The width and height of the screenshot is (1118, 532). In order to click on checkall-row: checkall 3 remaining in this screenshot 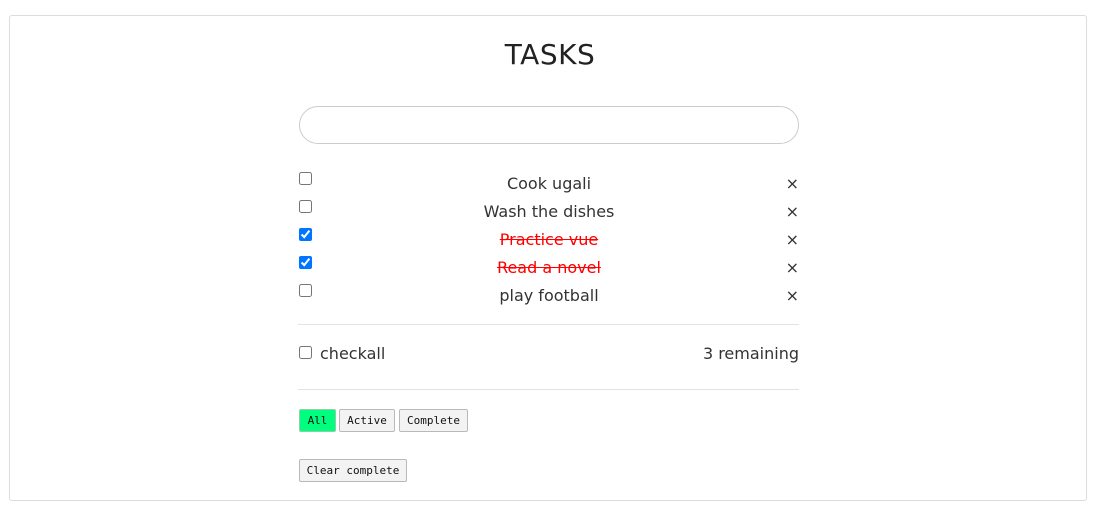, I will do `click(549, 354)`.